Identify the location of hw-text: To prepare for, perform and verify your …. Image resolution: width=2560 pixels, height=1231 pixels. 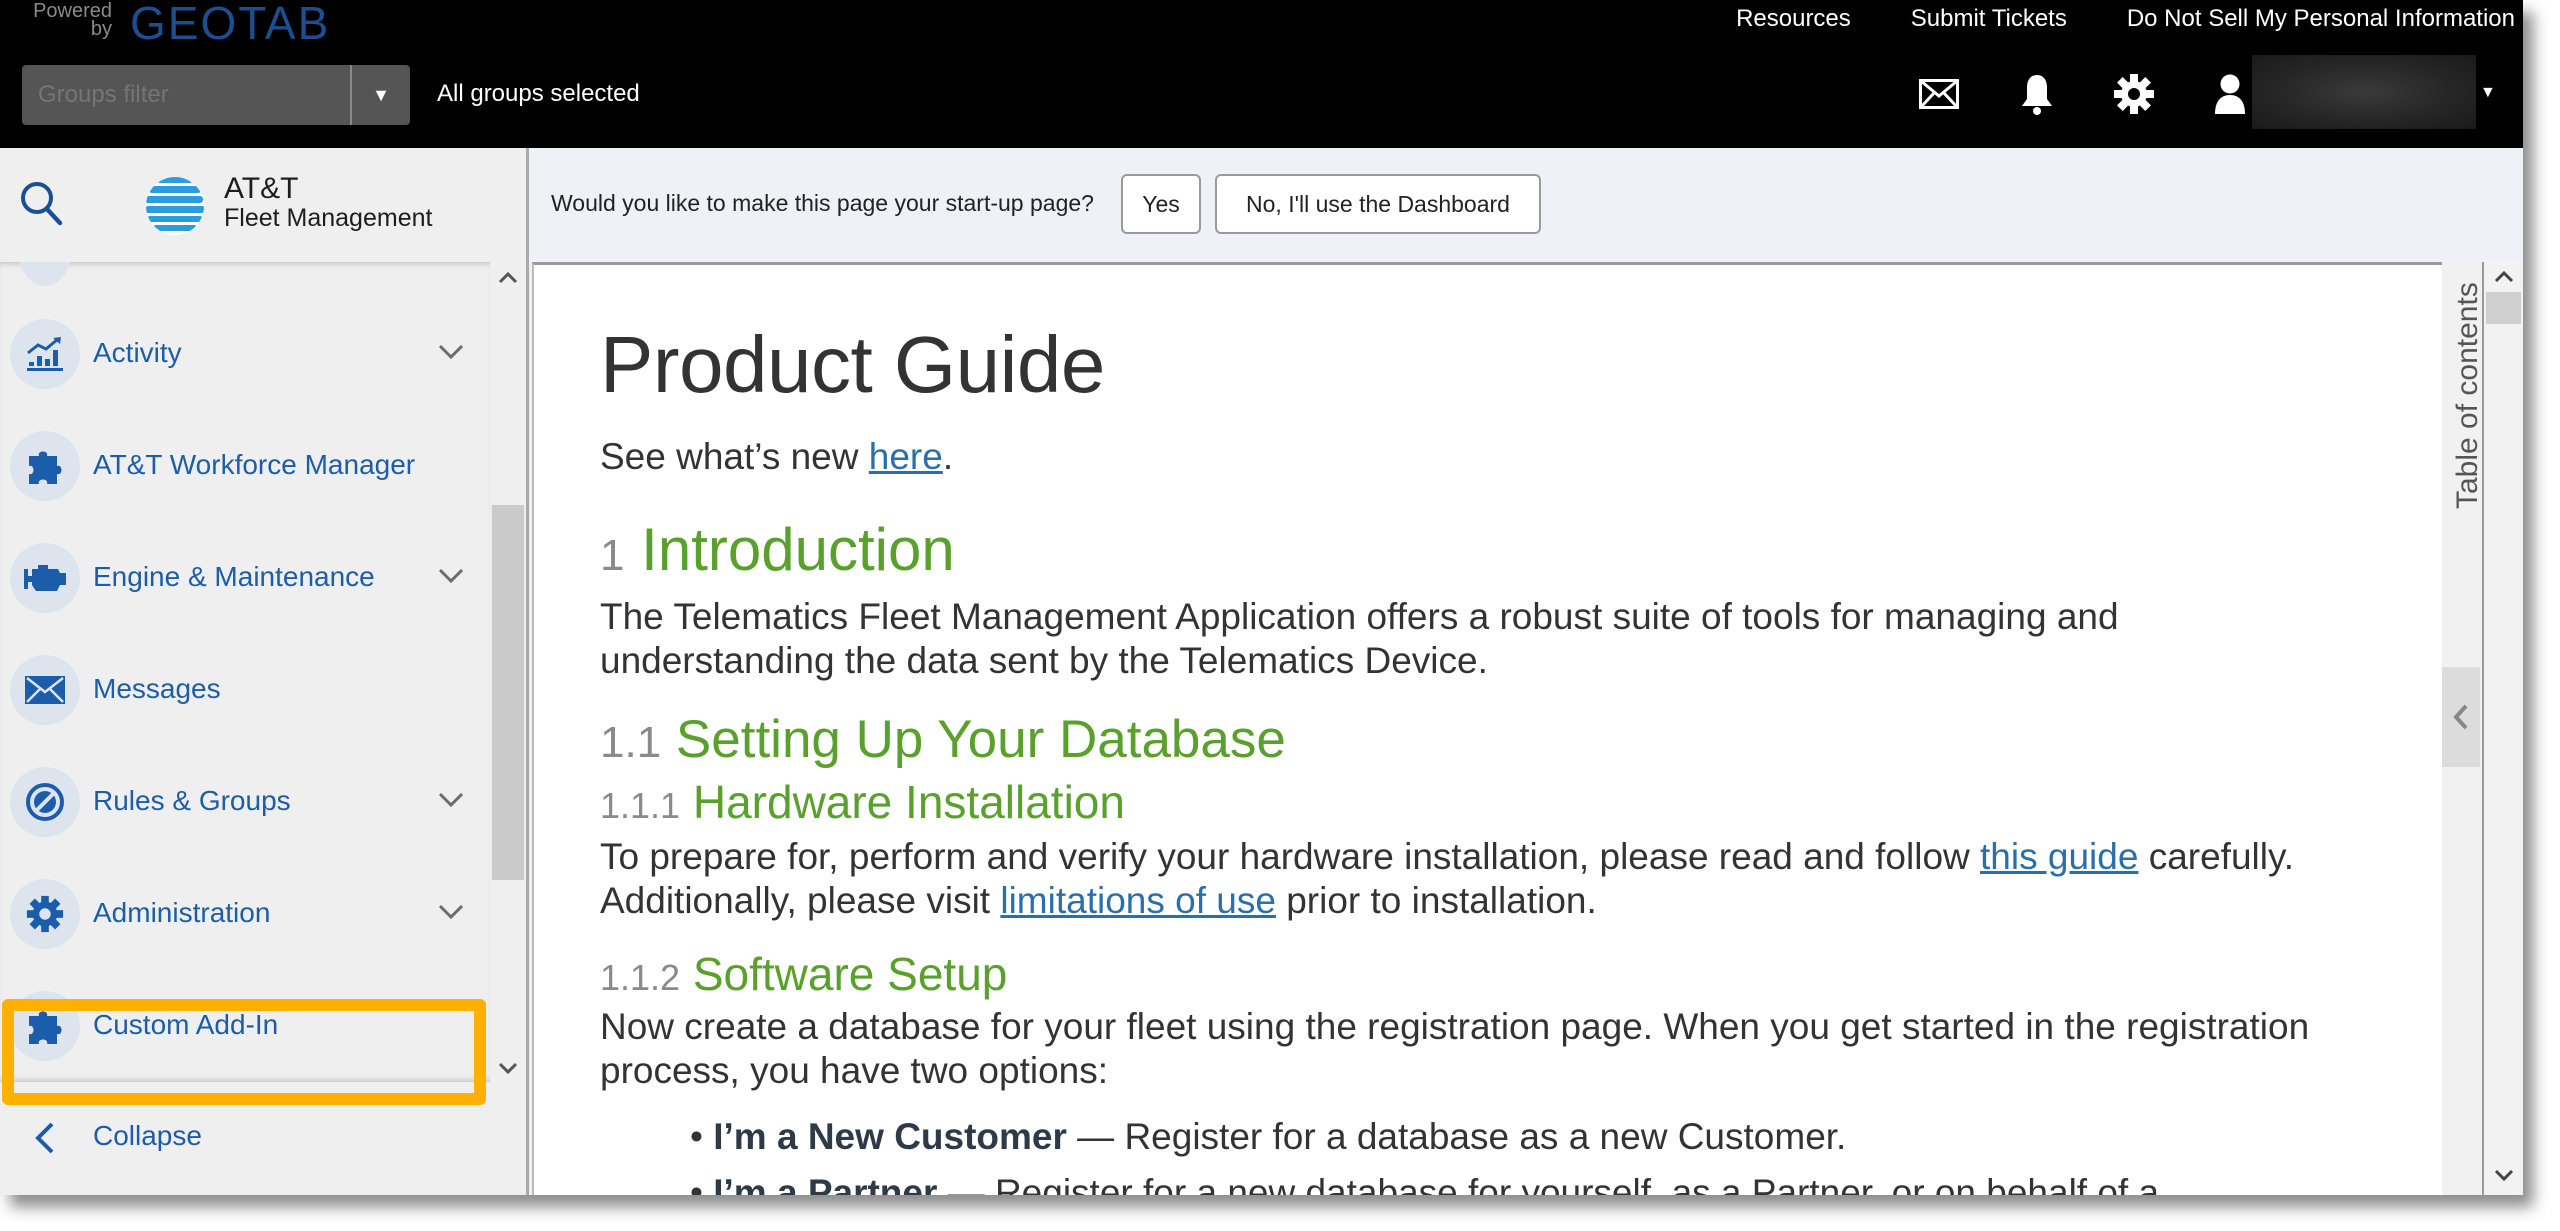
(1290, 856).